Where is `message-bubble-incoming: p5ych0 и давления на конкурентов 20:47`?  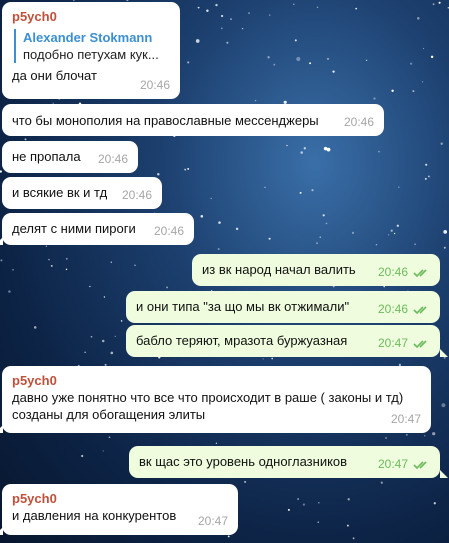 message-bubble-incoming: p5ych0 и давления на конкурентов 20:47 is located at coordinates (120, 509).